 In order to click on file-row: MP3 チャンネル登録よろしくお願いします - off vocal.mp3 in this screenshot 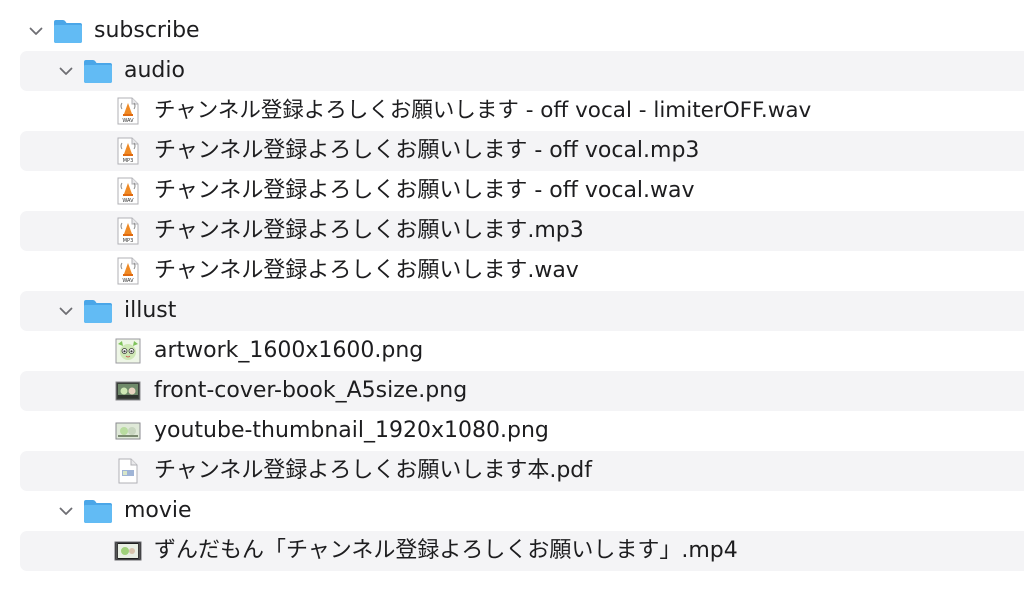, I will do `click(522, 151)`.